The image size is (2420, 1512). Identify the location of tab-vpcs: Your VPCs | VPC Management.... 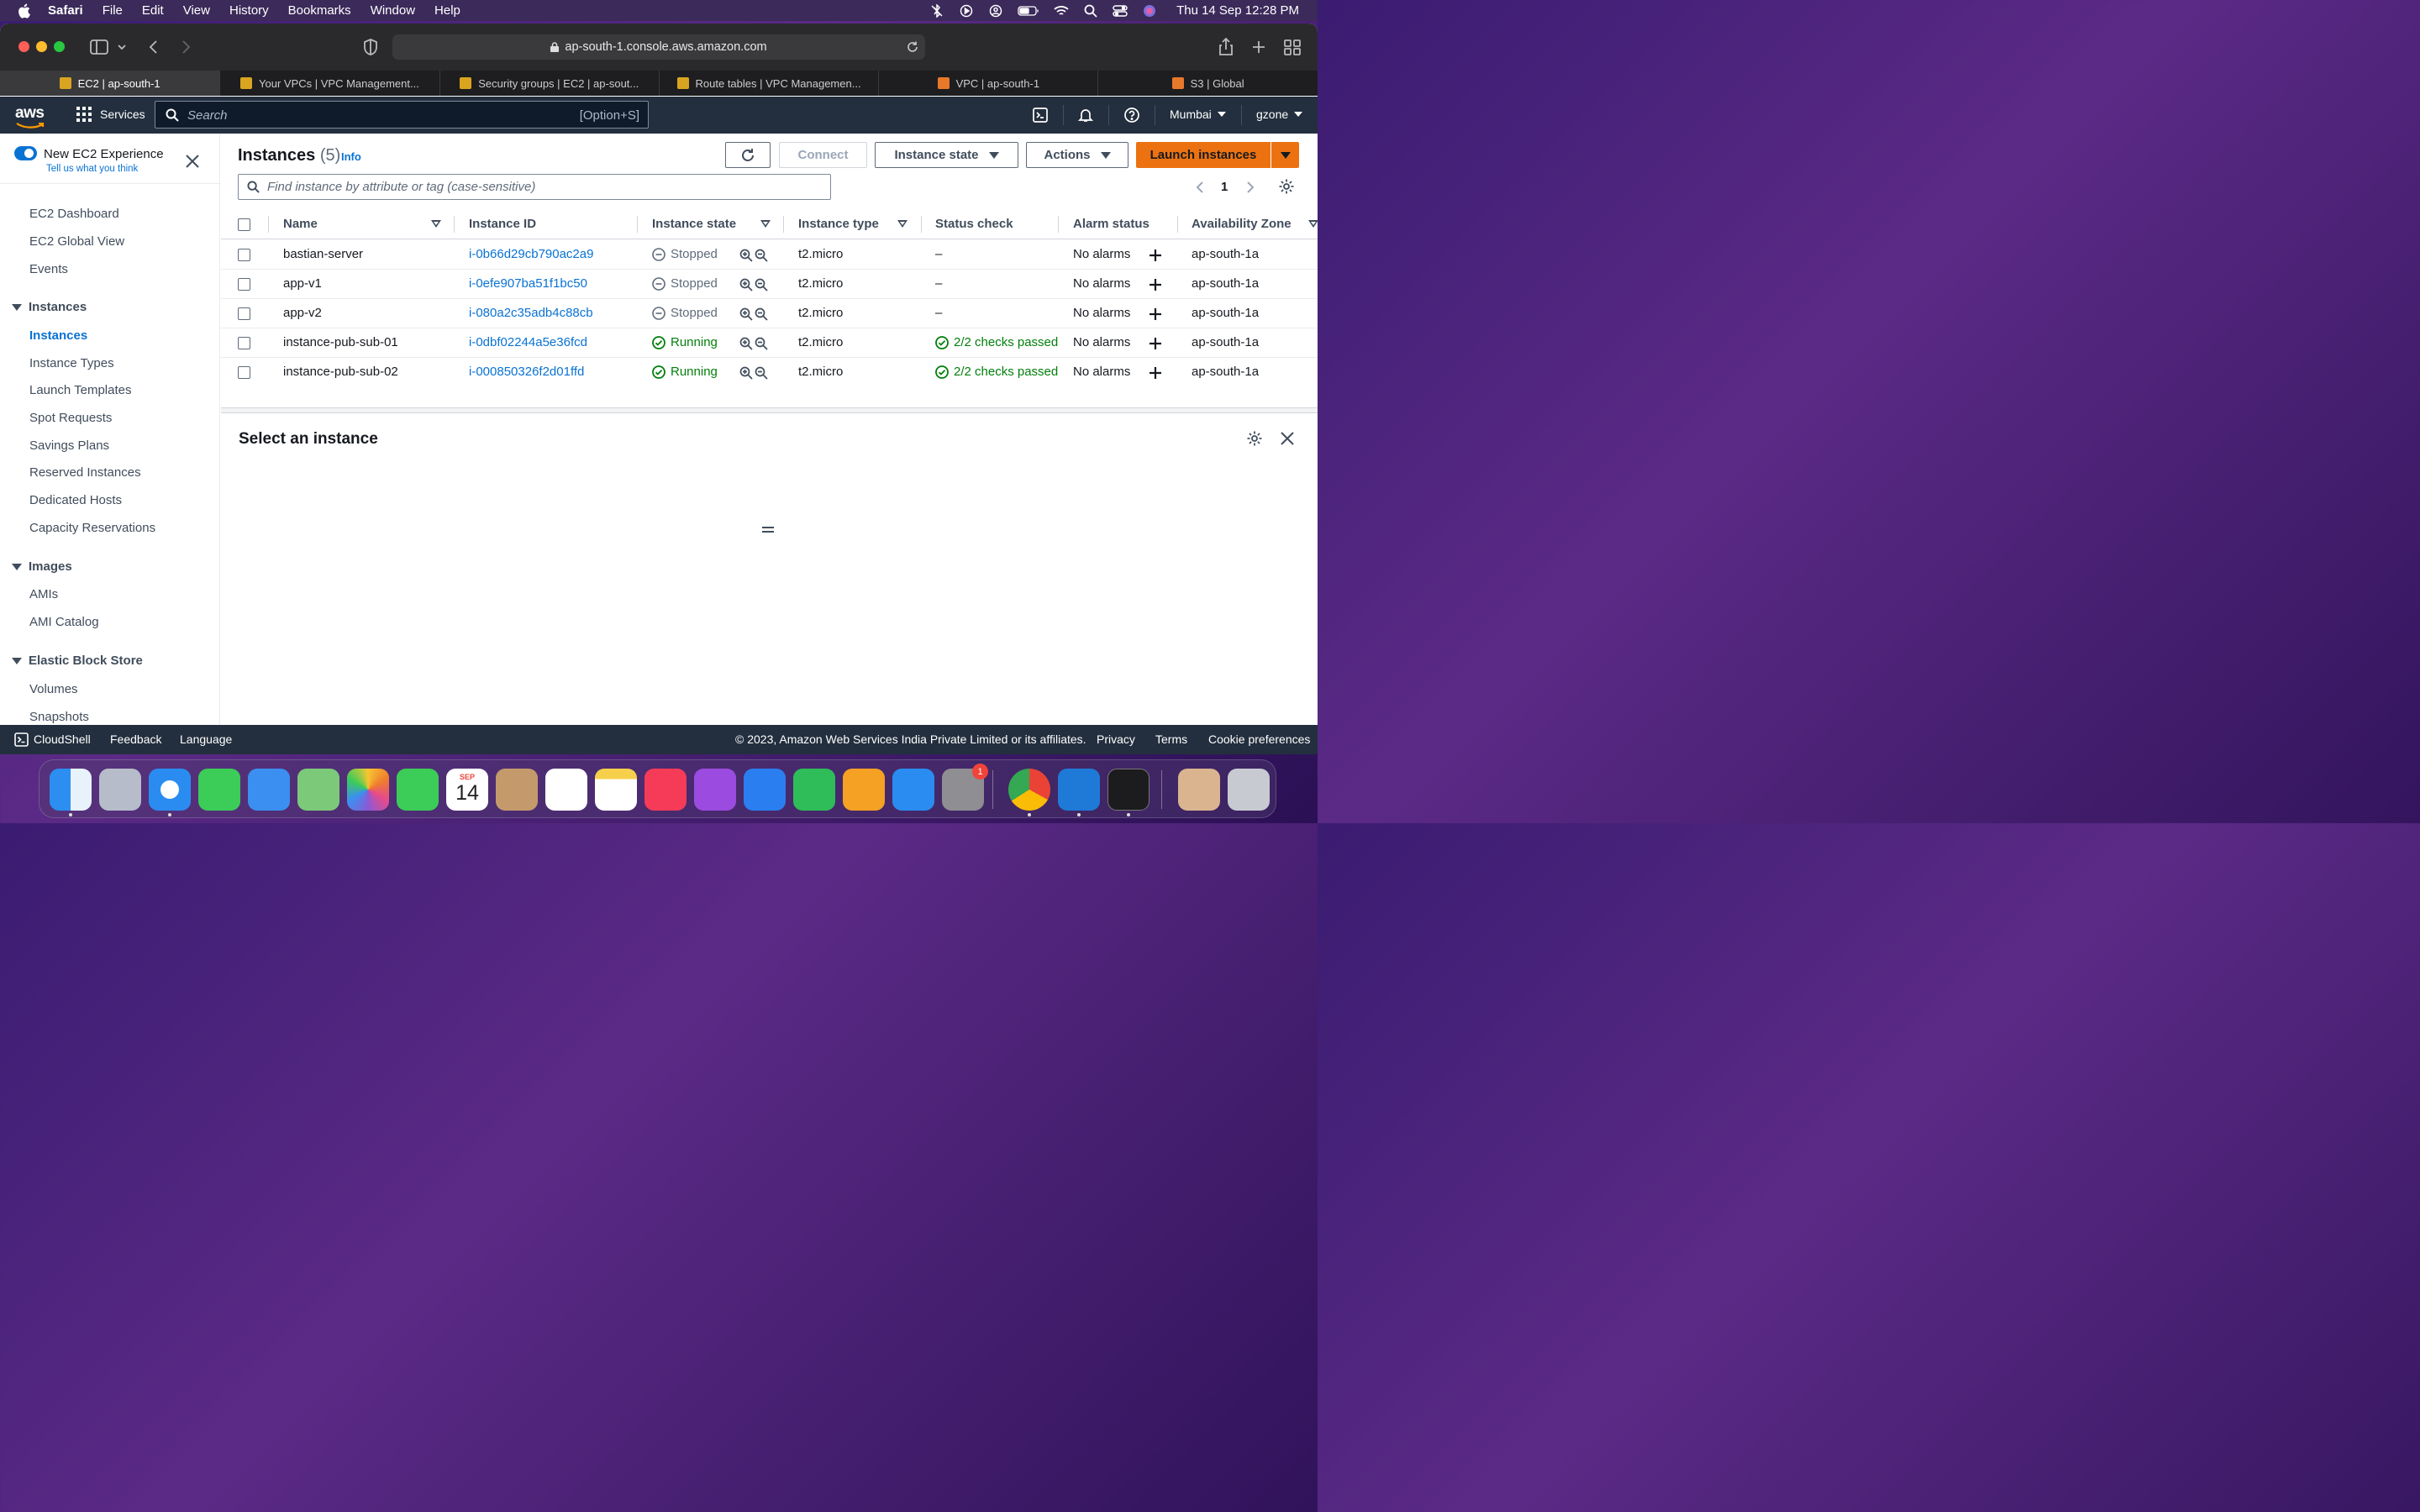
(329, 83).